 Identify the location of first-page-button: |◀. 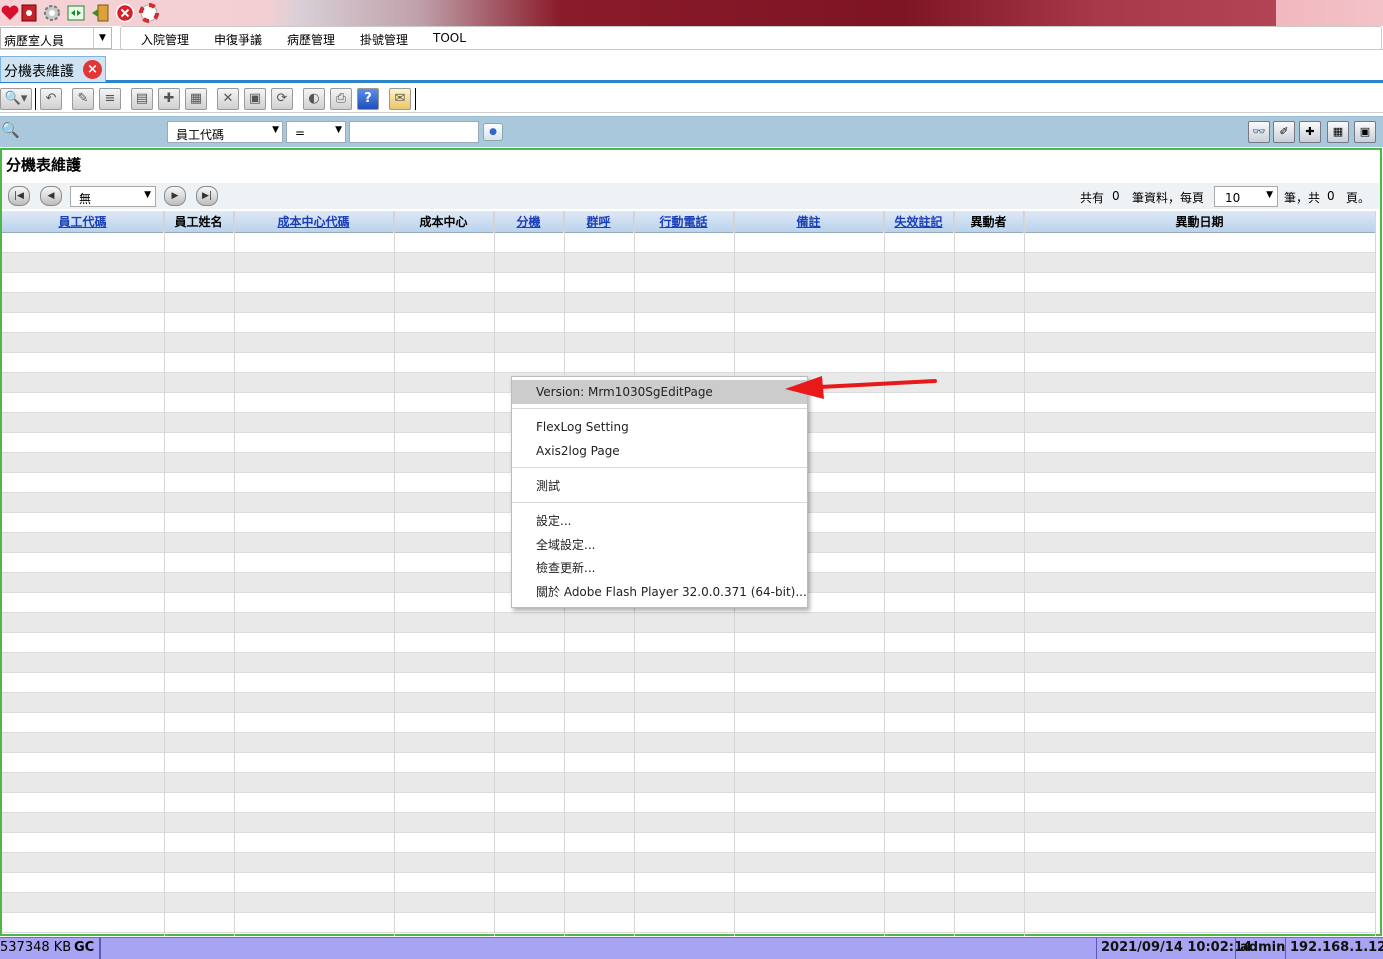
(19, 196).